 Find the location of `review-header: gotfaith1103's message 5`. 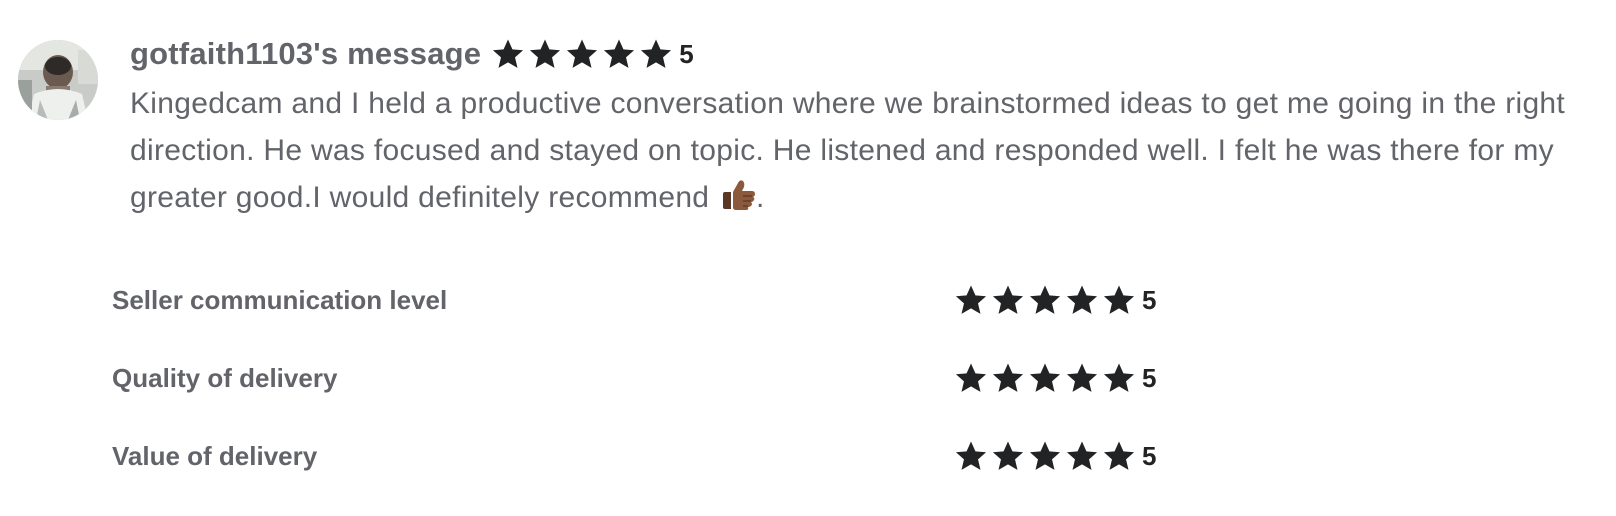

review-header: gotfaith1103's message 5 is located at coordinates (860, 54).